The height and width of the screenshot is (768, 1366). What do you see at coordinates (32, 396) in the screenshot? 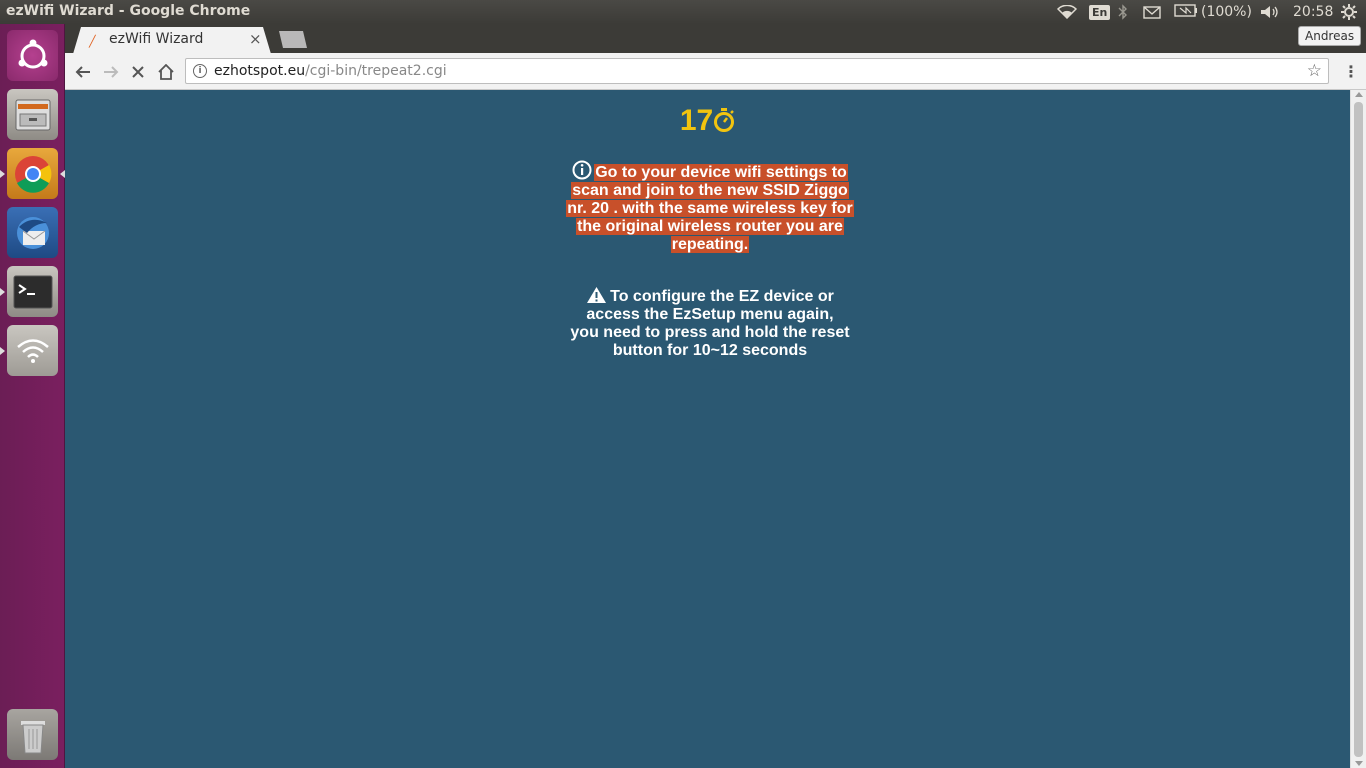
I see `launcher` at bounding box center [32, 396].